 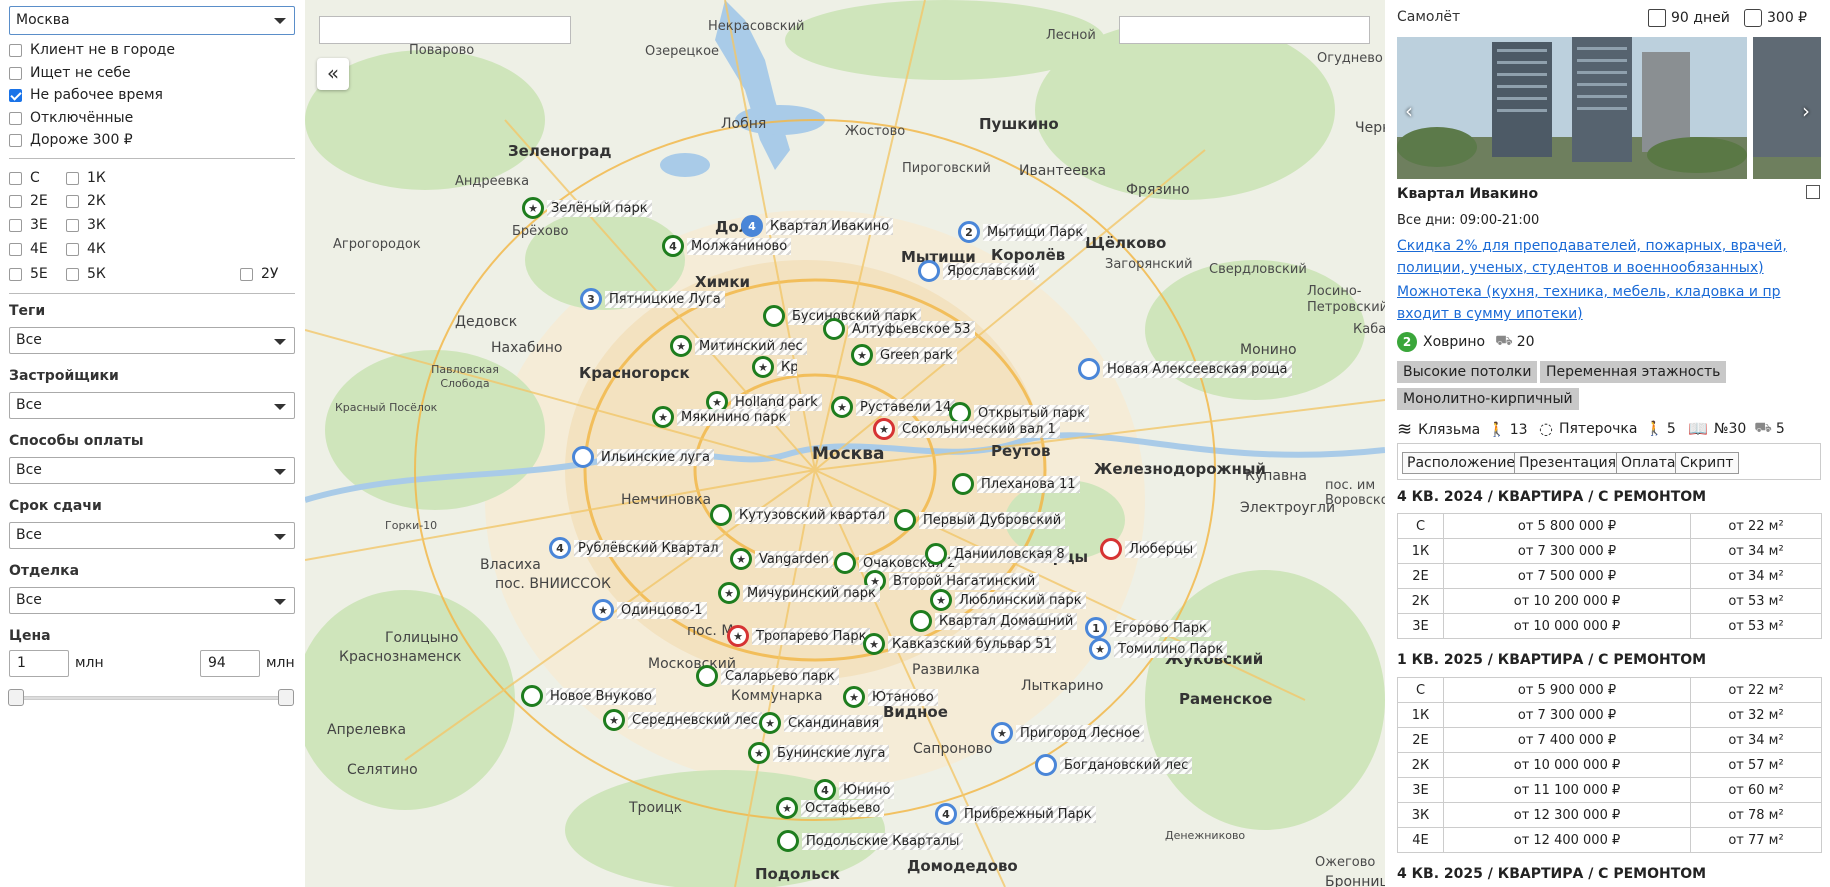 I want to click on room-type-2e: 2Е, so click(x=28, y=201).